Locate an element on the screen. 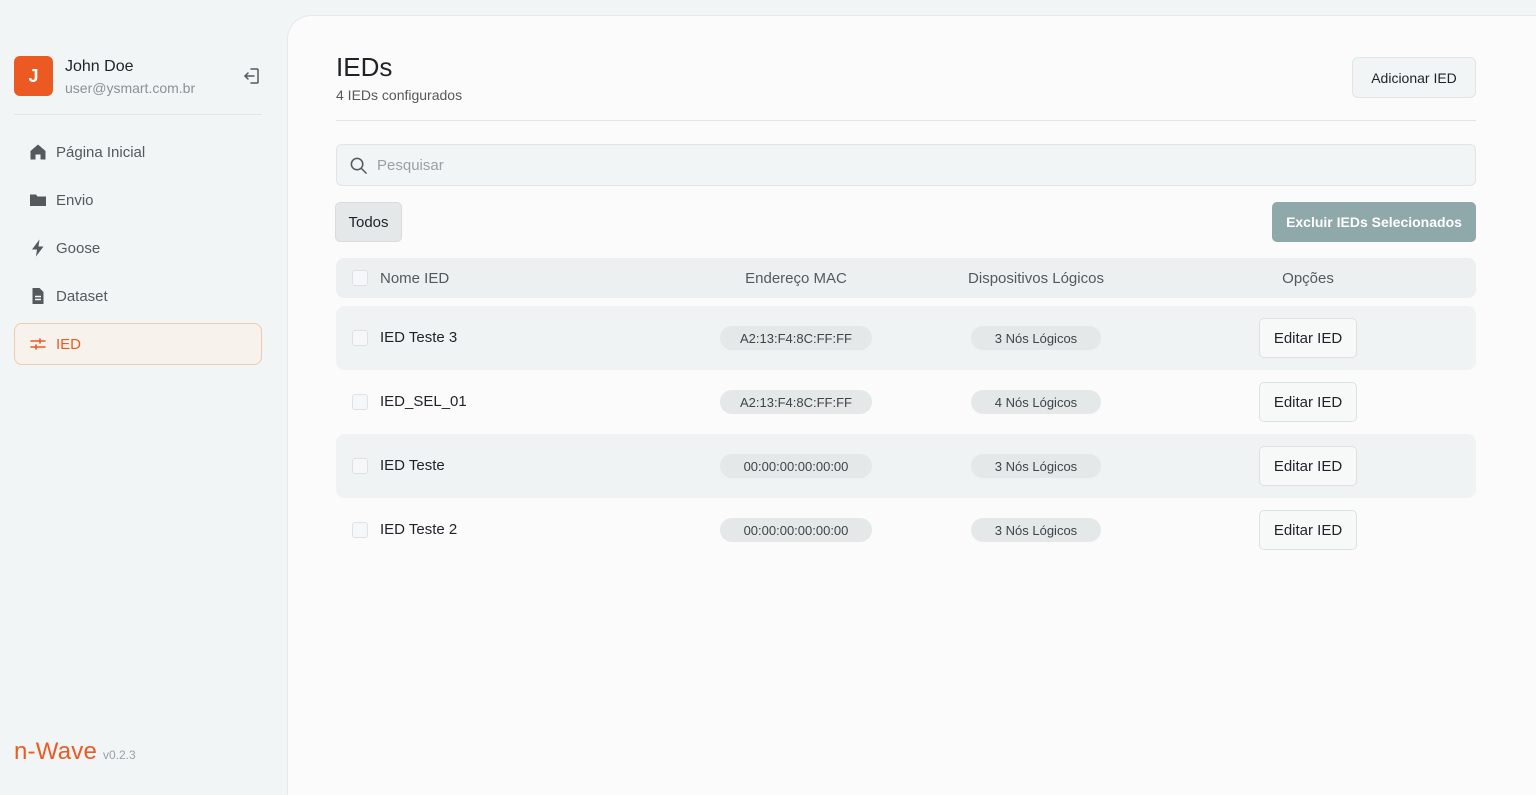 The height and width of the screenshot is (795, 1536). sidebar-divider is located at coordinates (138, 114).